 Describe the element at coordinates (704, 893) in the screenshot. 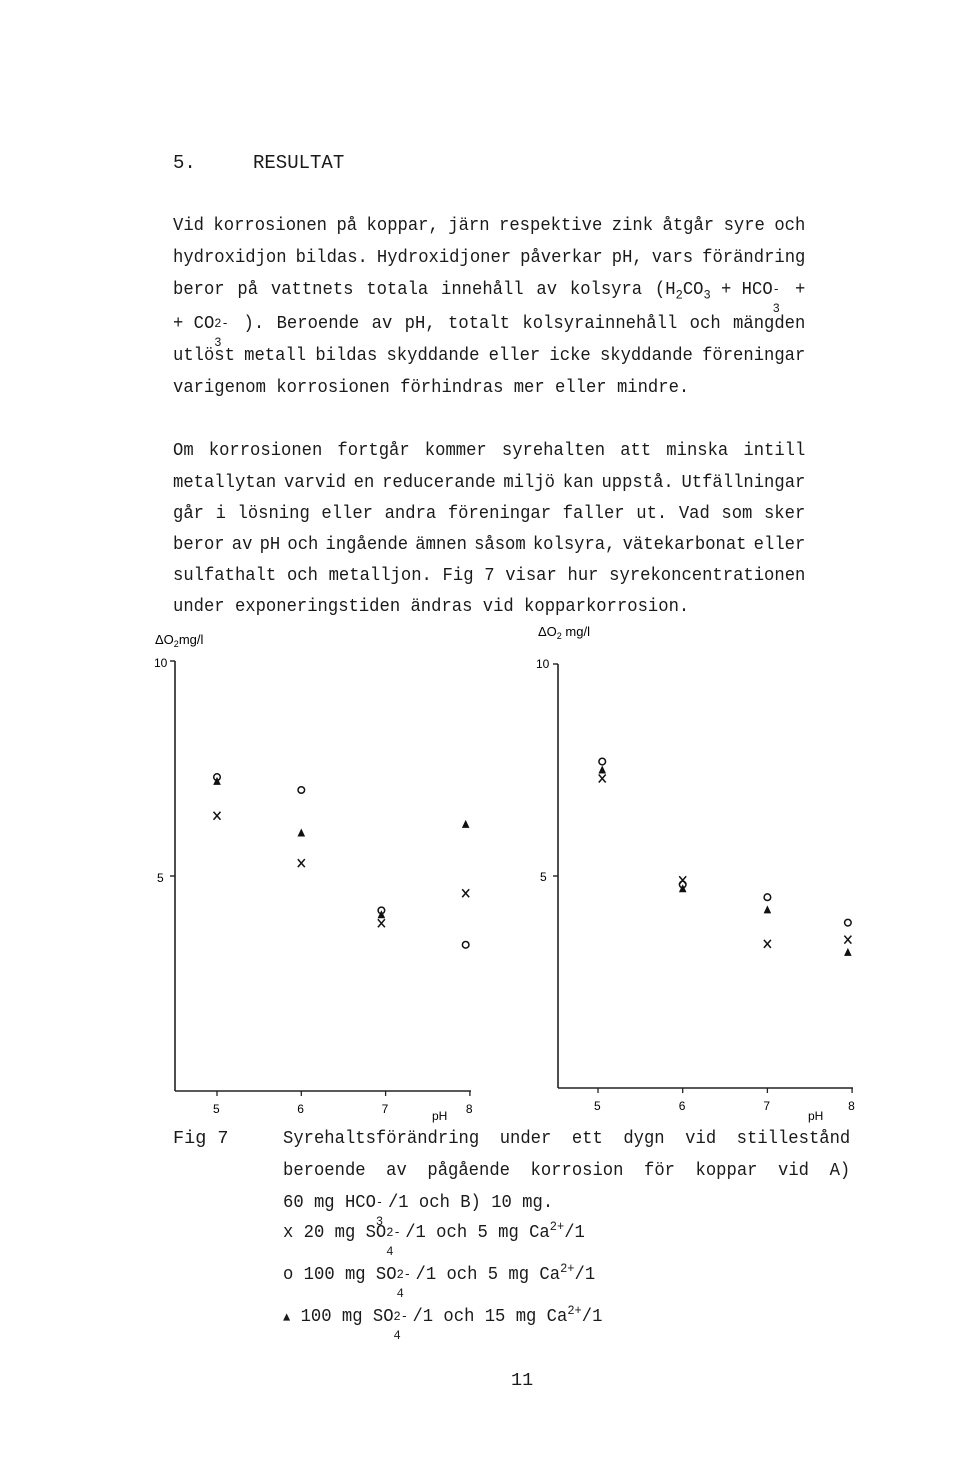

I see `chart-b: 5 6 7 8 pH` at that location.